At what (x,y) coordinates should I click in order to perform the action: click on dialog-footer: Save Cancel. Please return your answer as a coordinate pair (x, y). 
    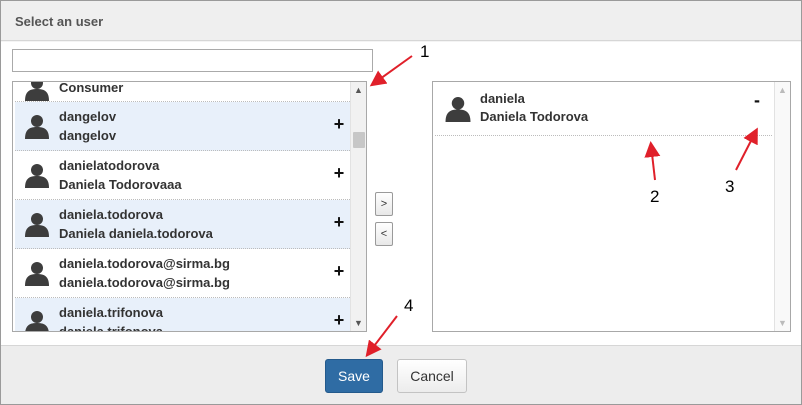
    Looking at the image, I should click on (401, 374).